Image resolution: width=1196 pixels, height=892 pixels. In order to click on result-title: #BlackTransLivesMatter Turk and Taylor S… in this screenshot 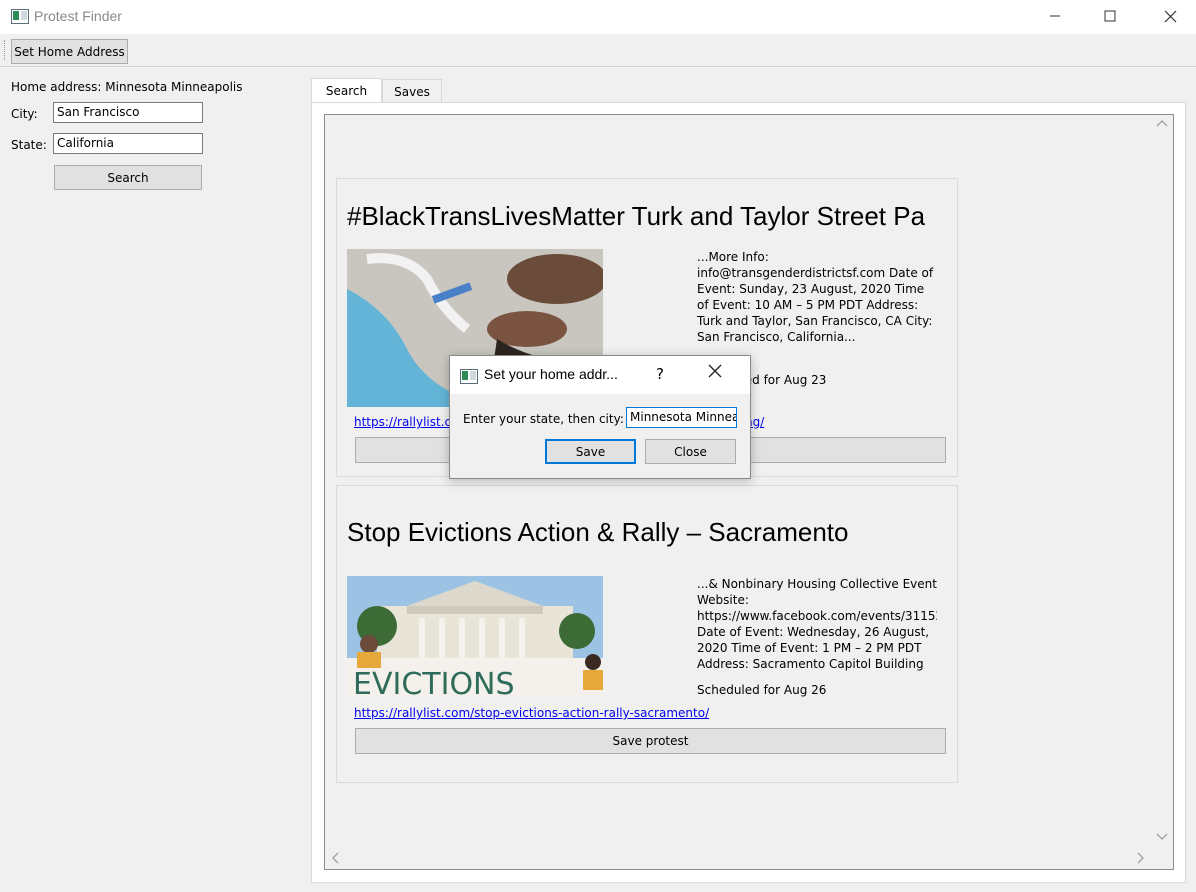, I will do `click(636, 216)`.